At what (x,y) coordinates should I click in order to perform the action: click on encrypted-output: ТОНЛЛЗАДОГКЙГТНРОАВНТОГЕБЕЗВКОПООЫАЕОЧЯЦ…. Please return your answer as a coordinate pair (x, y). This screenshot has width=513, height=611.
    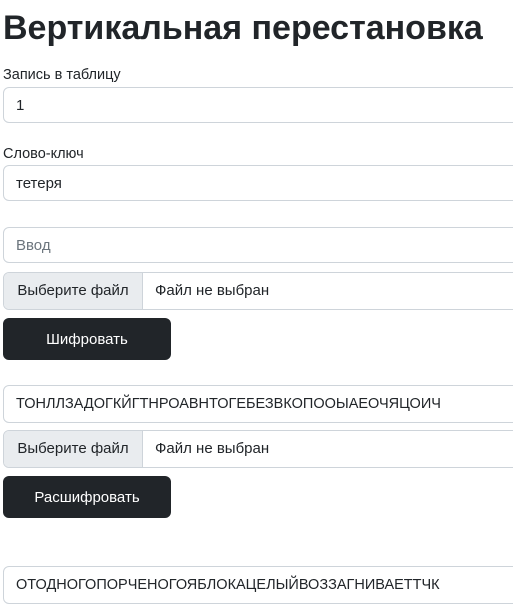
    Looking at the image, I should click on (258, 404).